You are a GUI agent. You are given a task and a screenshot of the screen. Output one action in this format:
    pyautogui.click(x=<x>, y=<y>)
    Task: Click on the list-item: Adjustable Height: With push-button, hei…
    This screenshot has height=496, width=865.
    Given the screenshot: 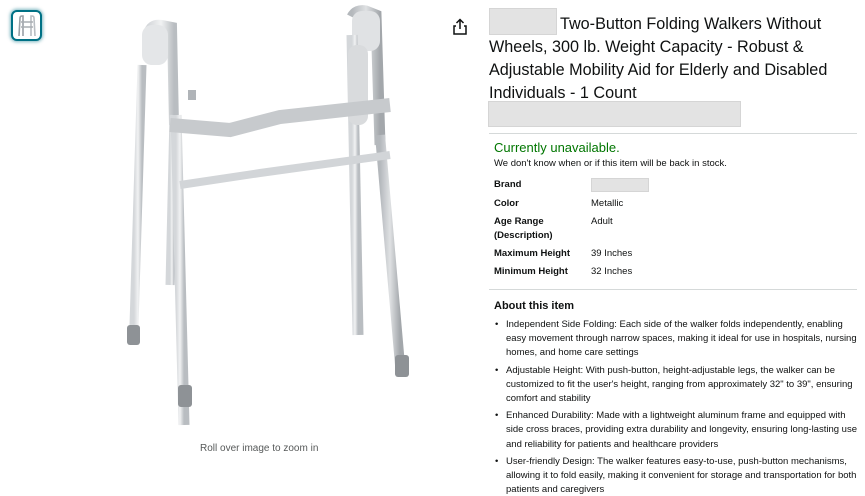 What is the action you would take?
    pyautogui.click(x=676, y=385)
    